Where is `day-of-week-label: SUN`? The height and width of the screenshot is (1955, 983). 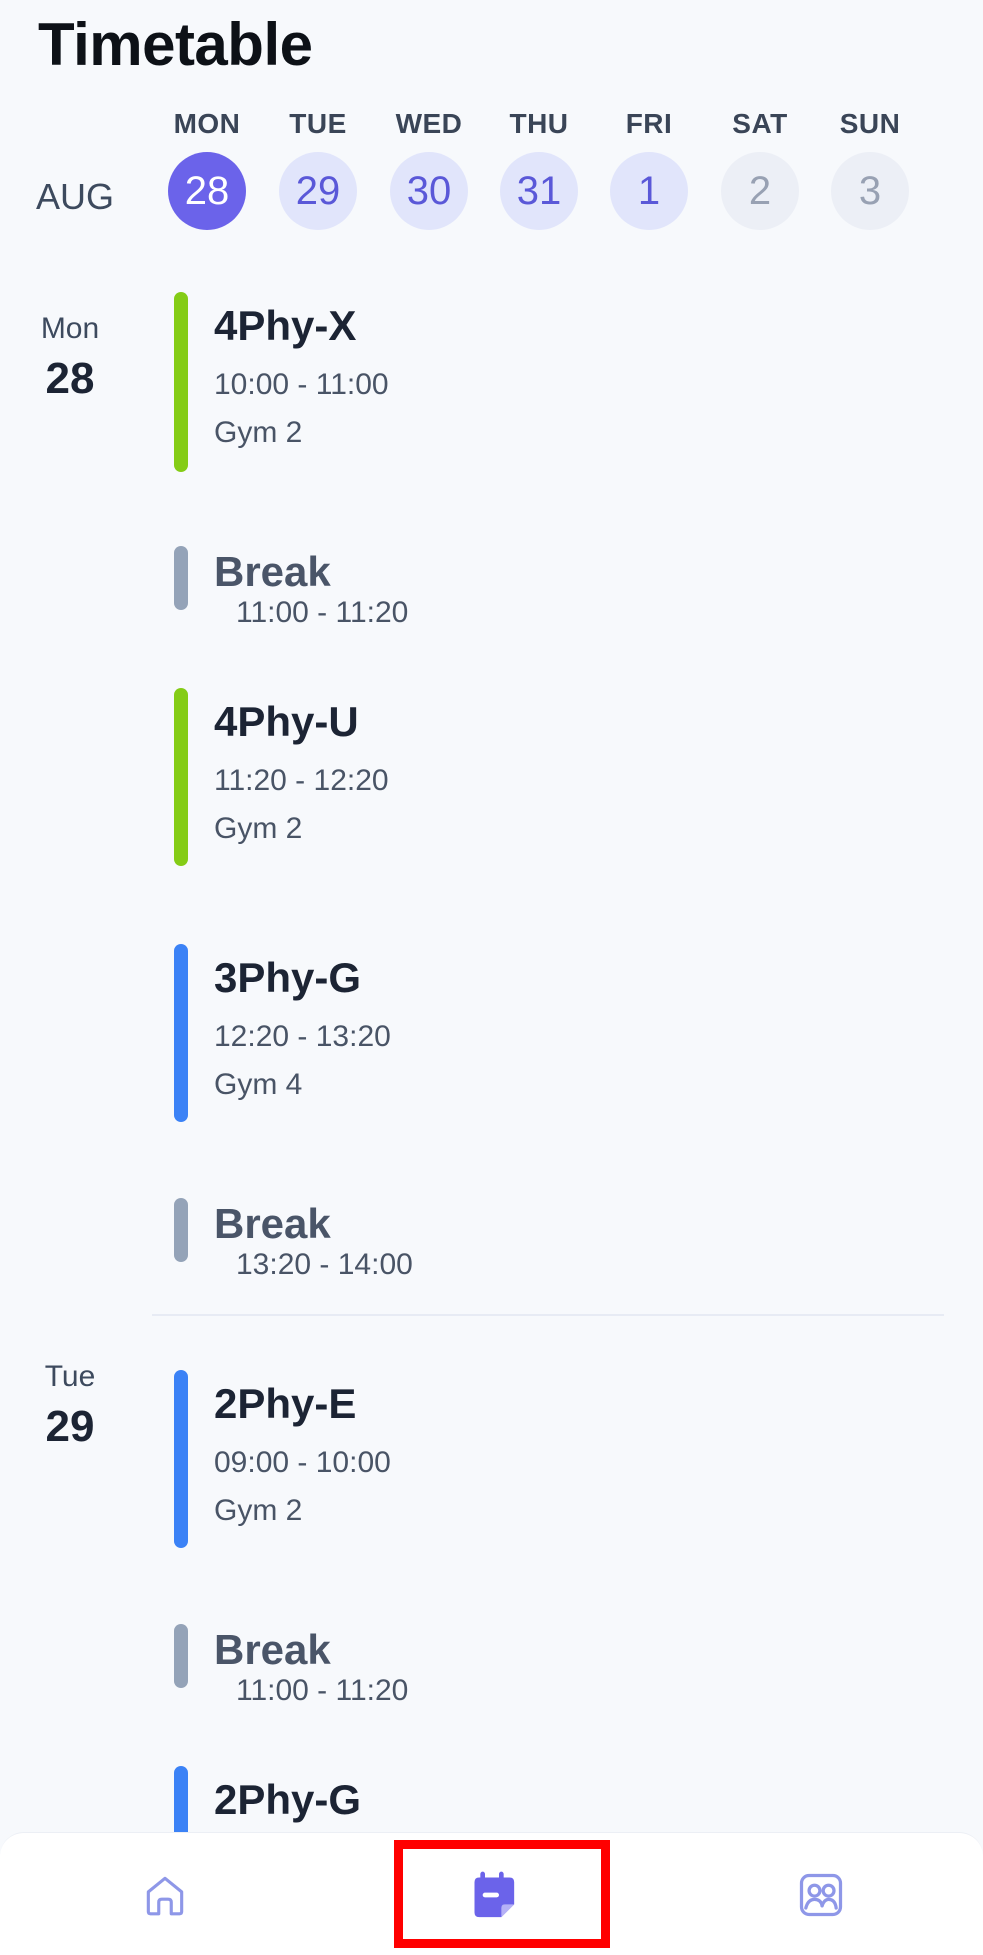
day-of-week-label: SUN is located at coordinates (870, 123).